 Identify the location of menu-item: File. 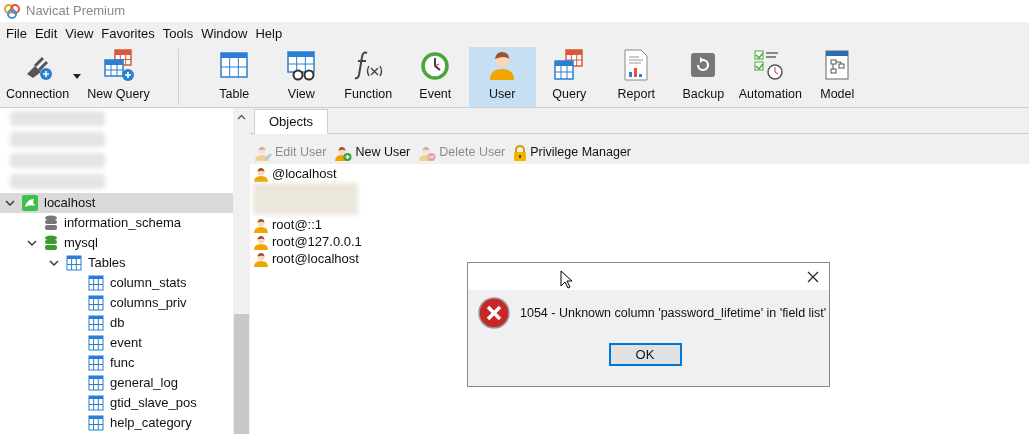
(16, 34).